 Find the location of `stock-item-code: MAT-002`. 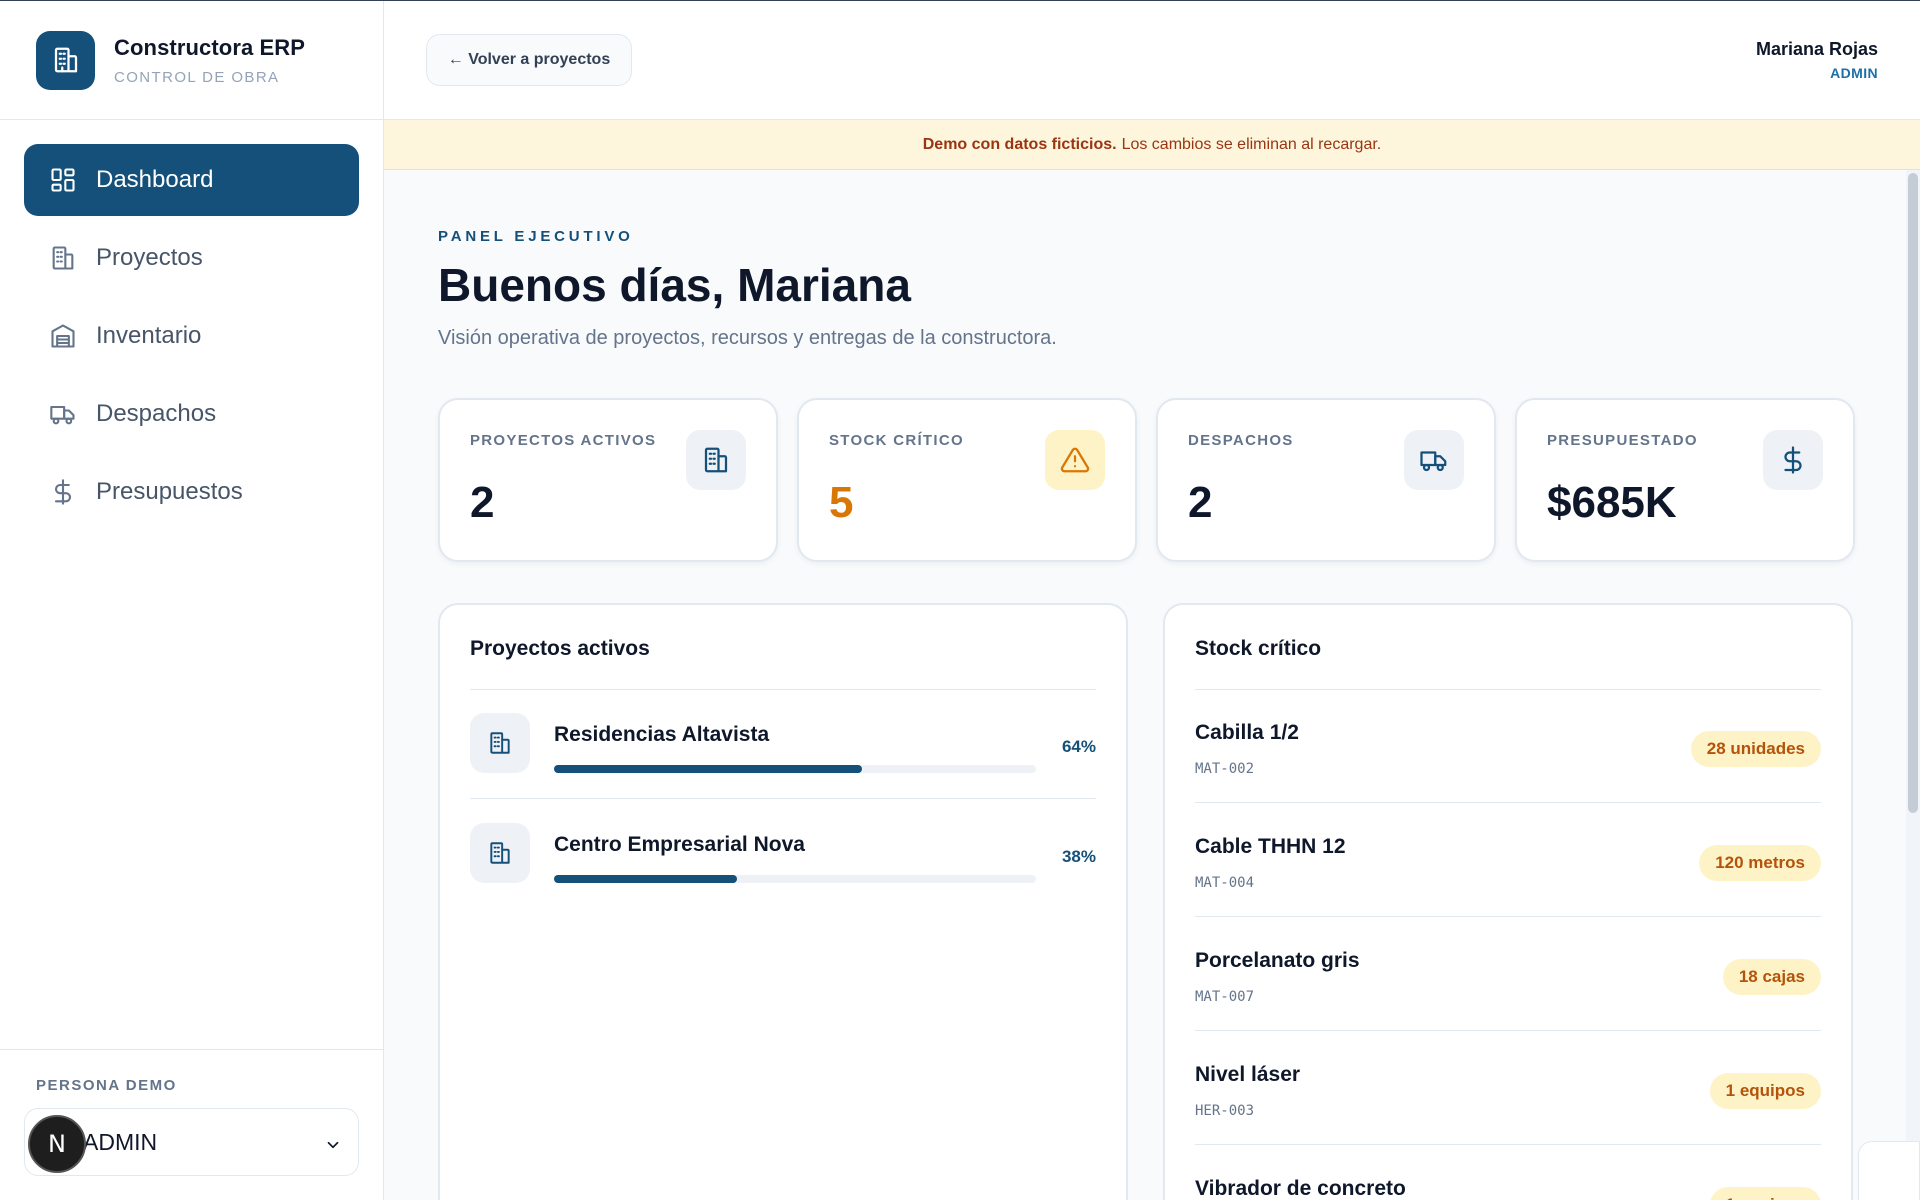

stock-item-code: MAT-002 is located at coordinates (1225, 769).